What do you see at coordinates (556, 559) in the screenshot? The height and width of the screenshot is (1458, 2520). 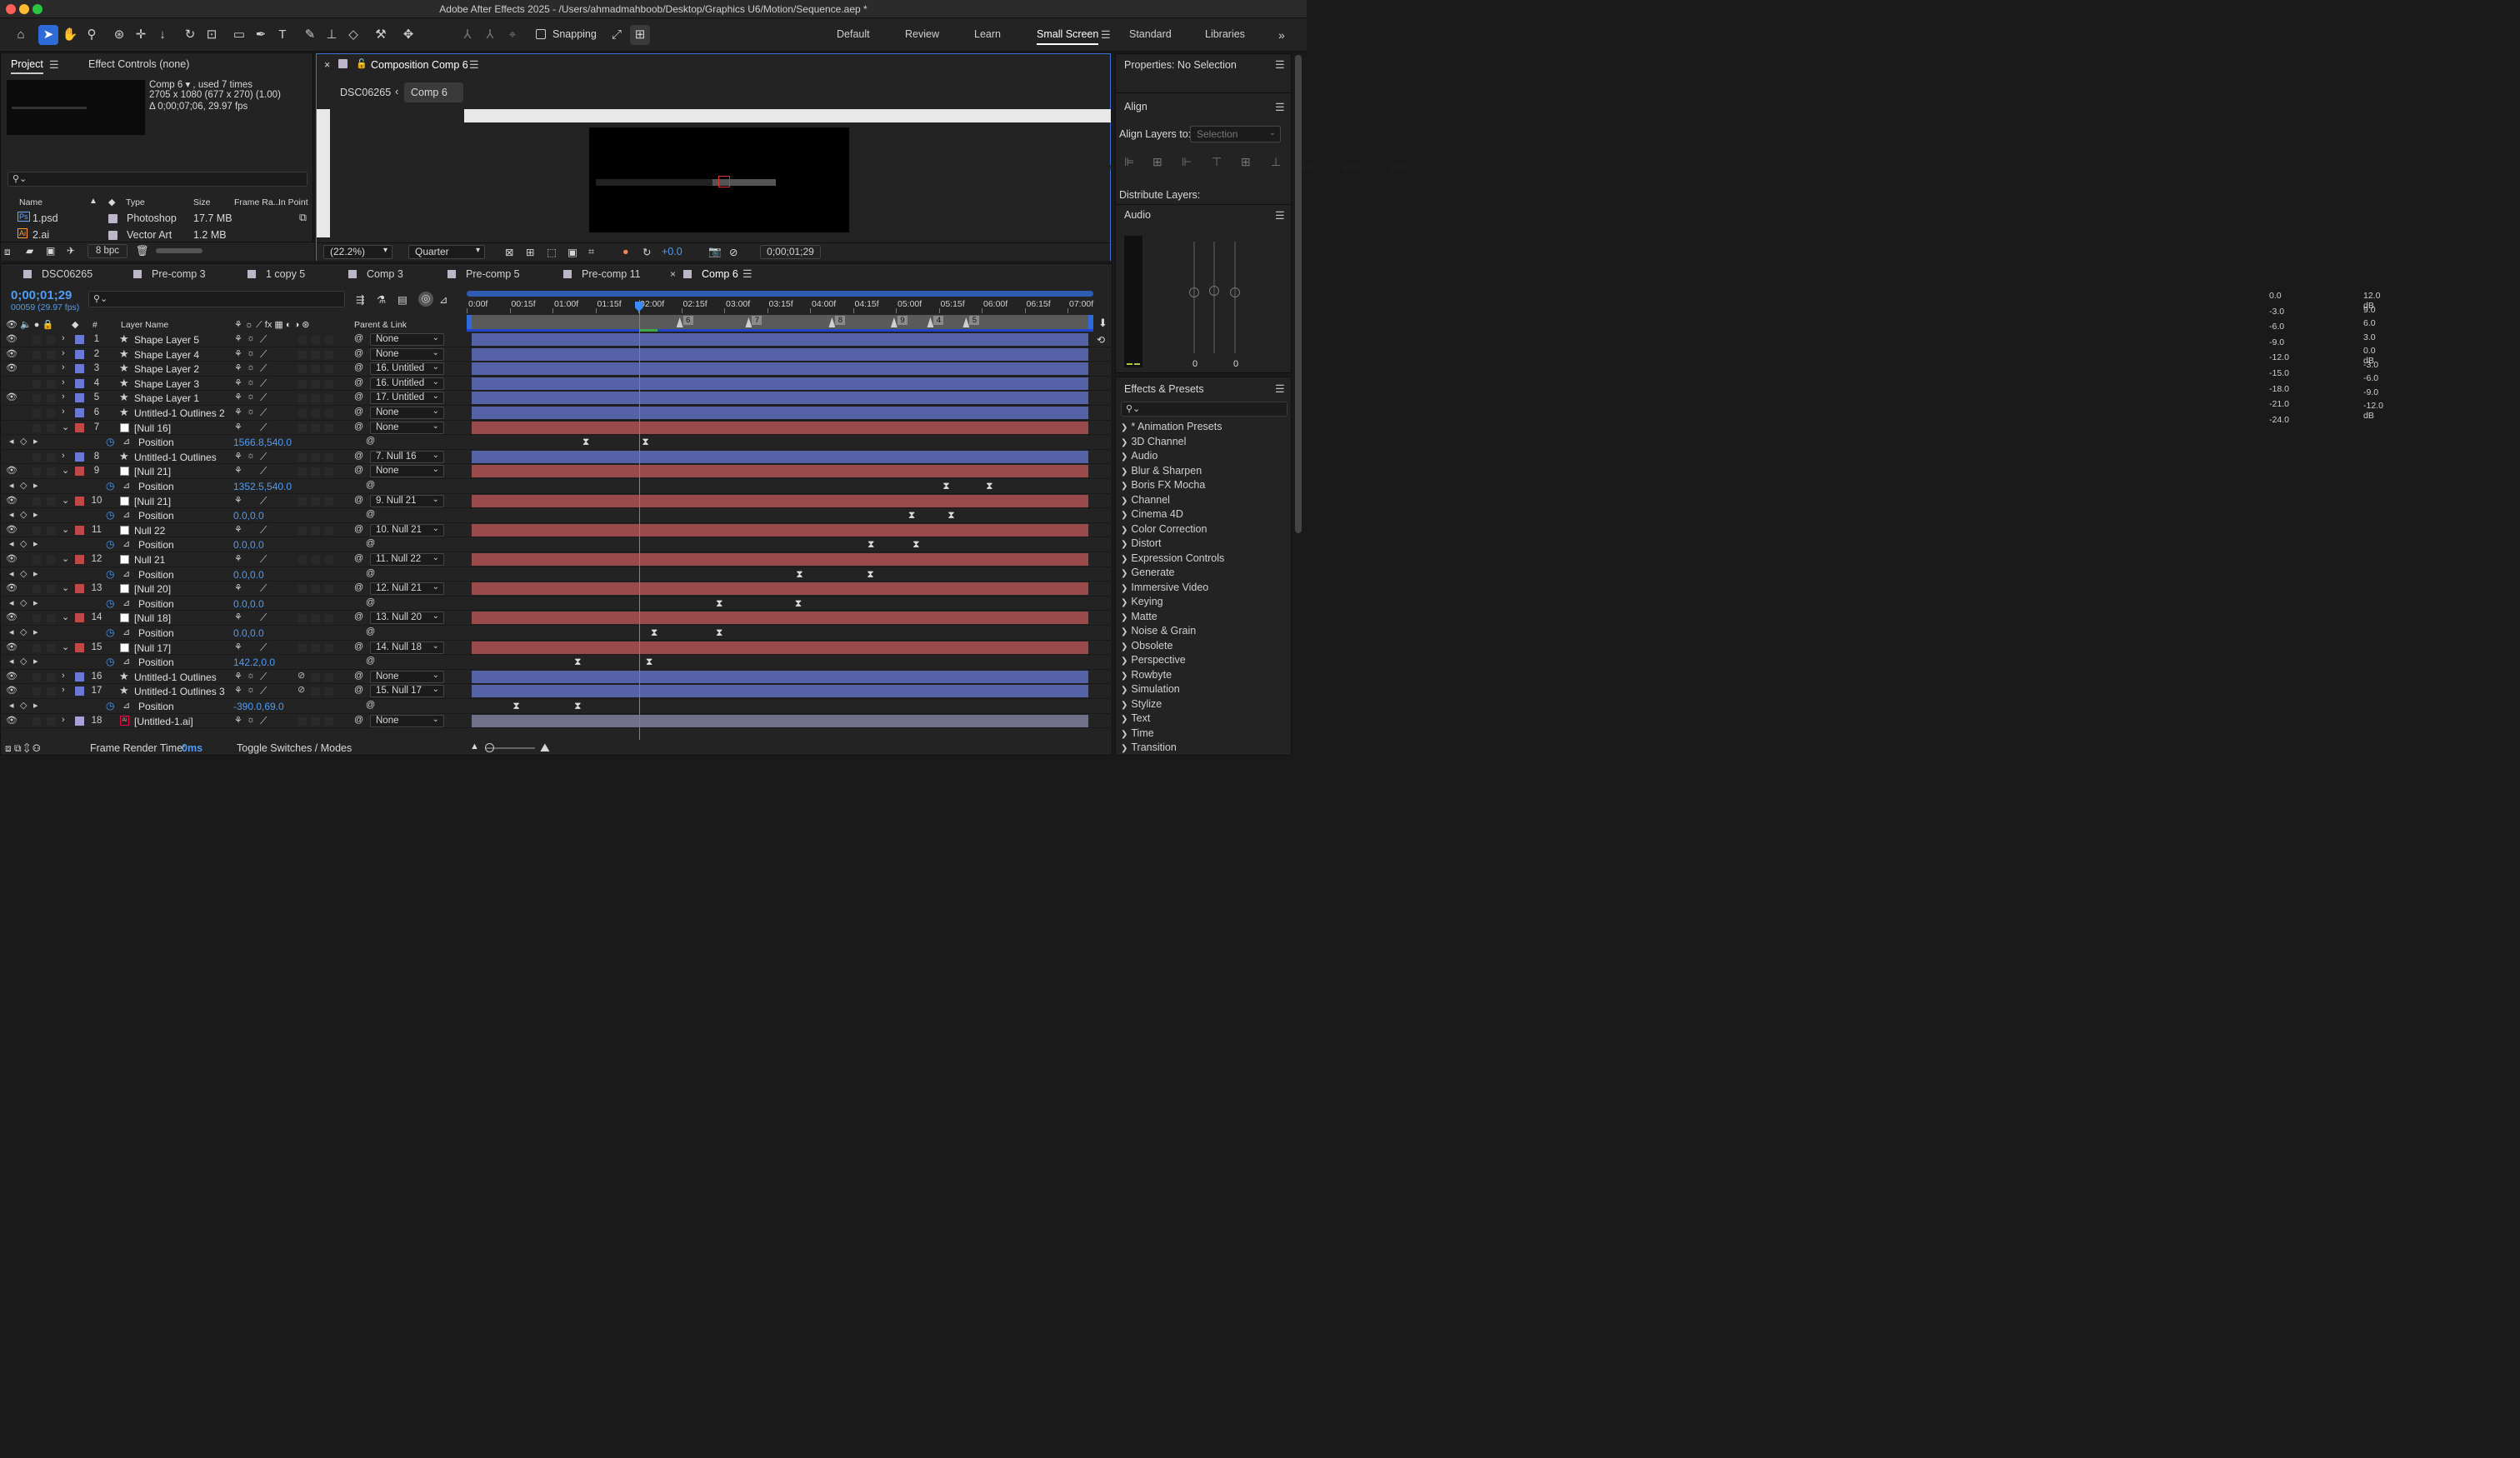 I see `layer-row: 👁 ⌄ 12 Null 21 ⚘ ⟋ @11. Null 22 ⌄` at bounding box center [556, 559].